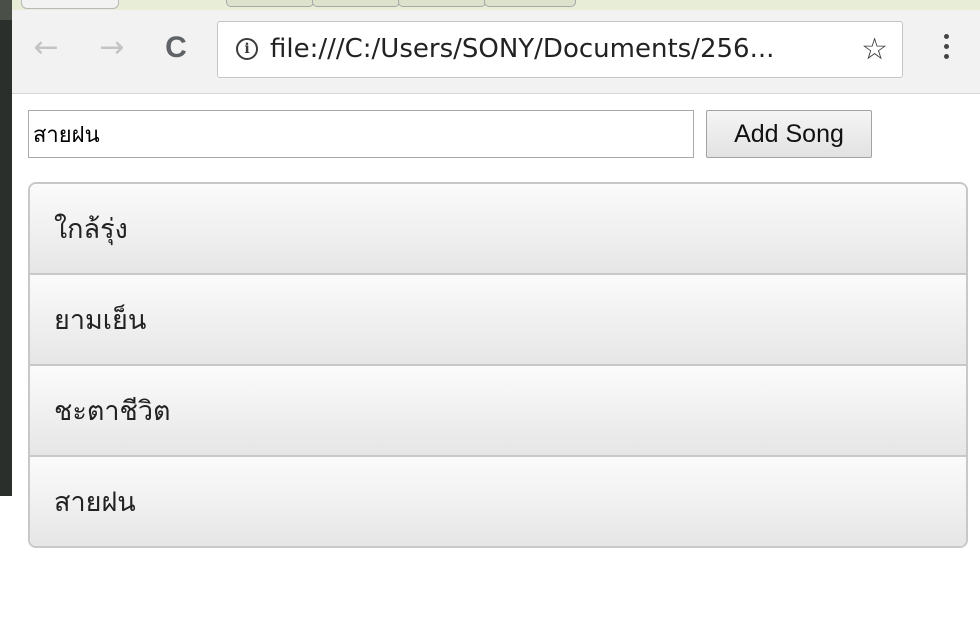  Describe the element at coordinates (6, 248) in the screenshot. I see `background-window-edge` at that location.